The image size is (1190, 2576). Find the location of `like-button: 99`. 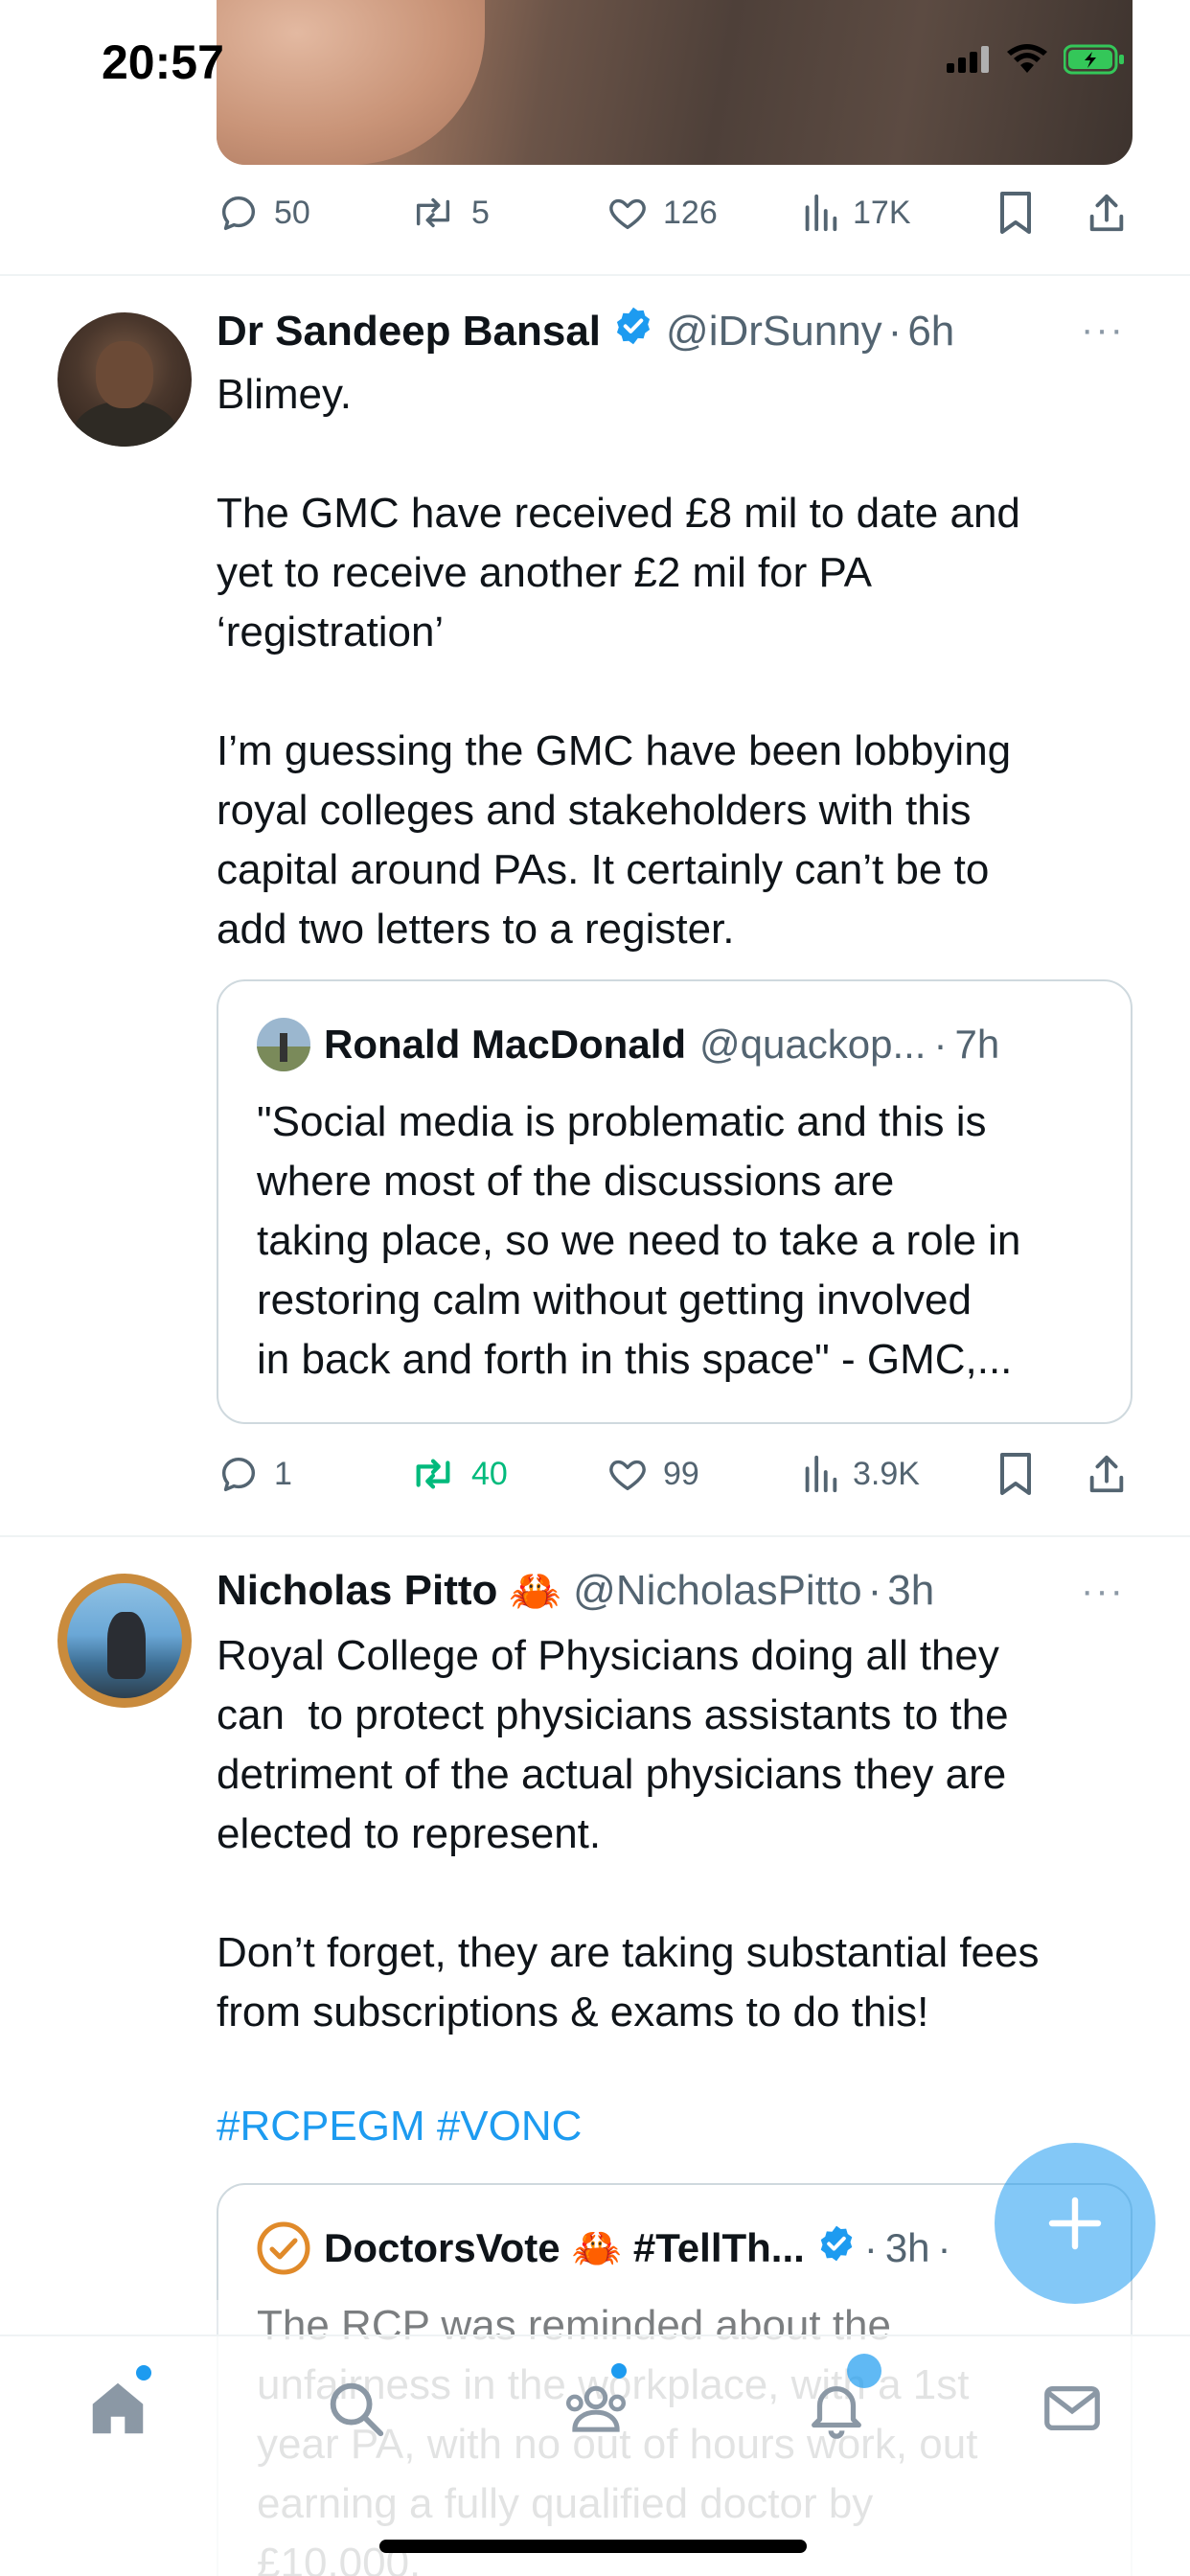

like-button: 99 is located at coordinates (653, 1474).